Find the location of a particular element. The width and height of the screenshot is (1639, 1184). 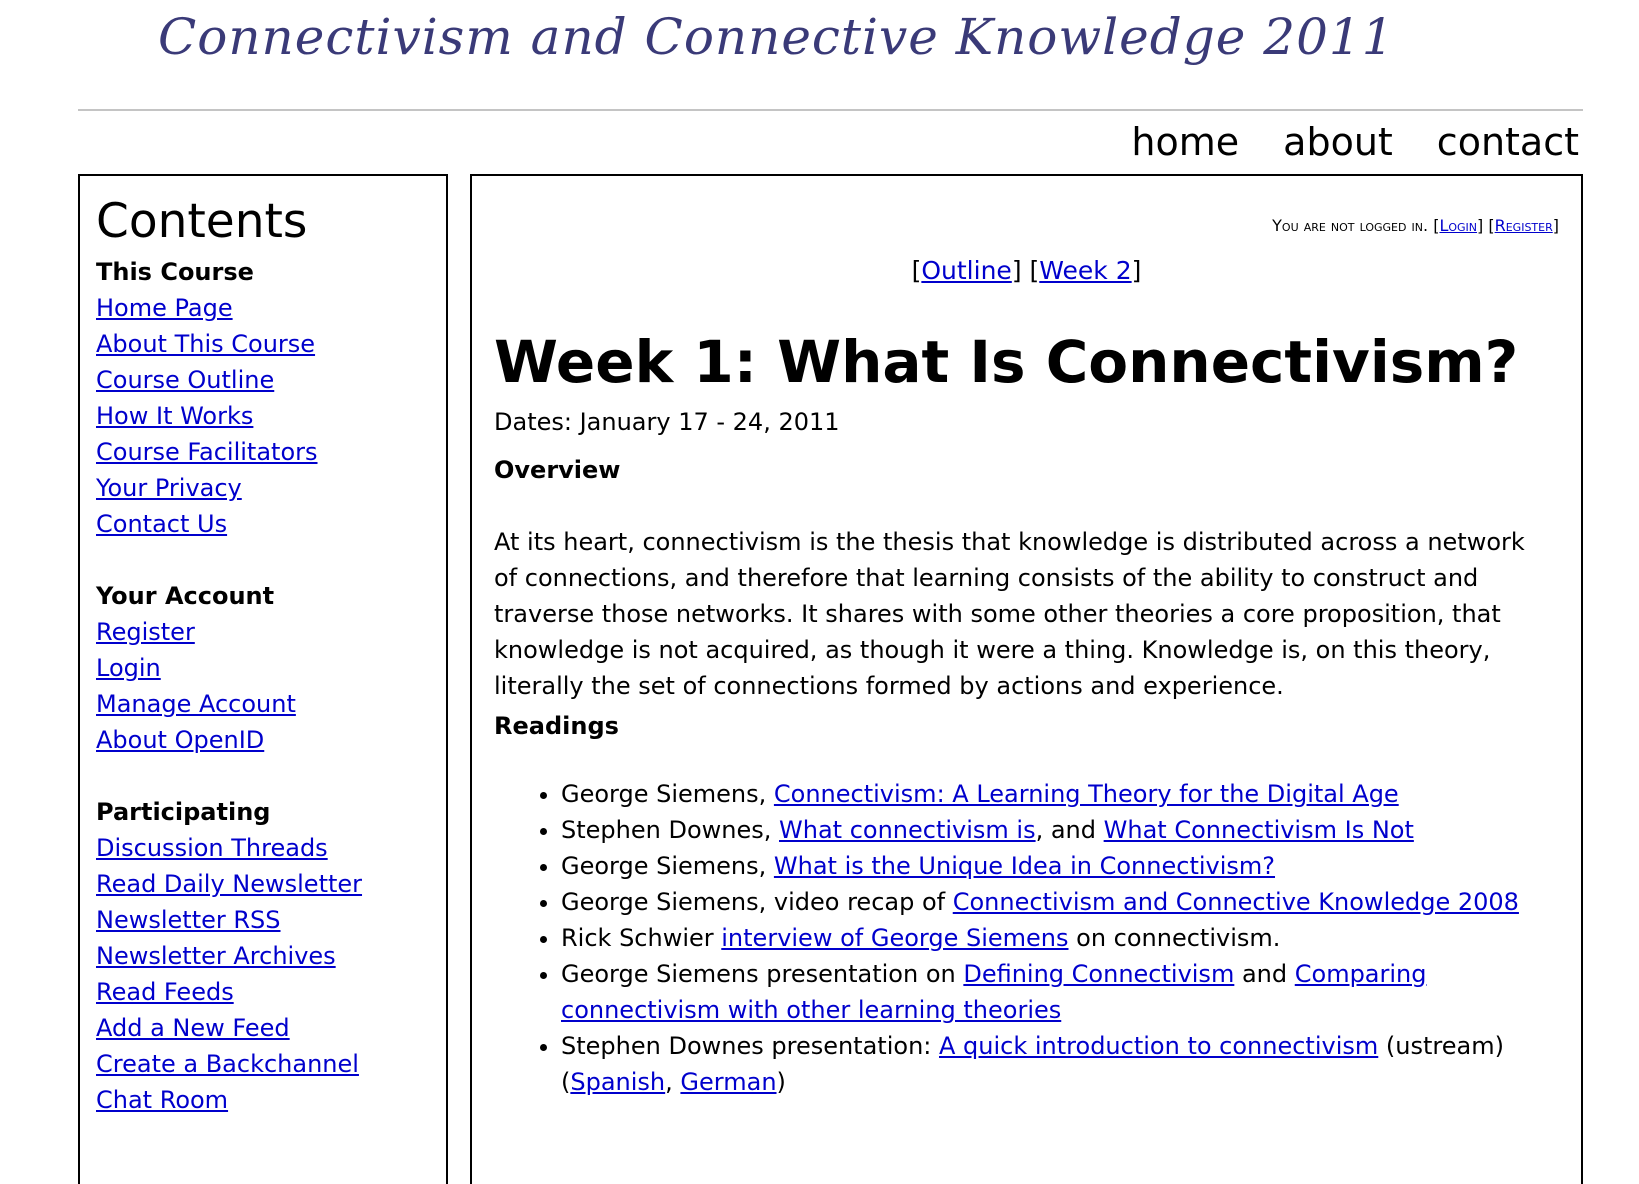

reading-link: German is located at coordinates (728, 1082).